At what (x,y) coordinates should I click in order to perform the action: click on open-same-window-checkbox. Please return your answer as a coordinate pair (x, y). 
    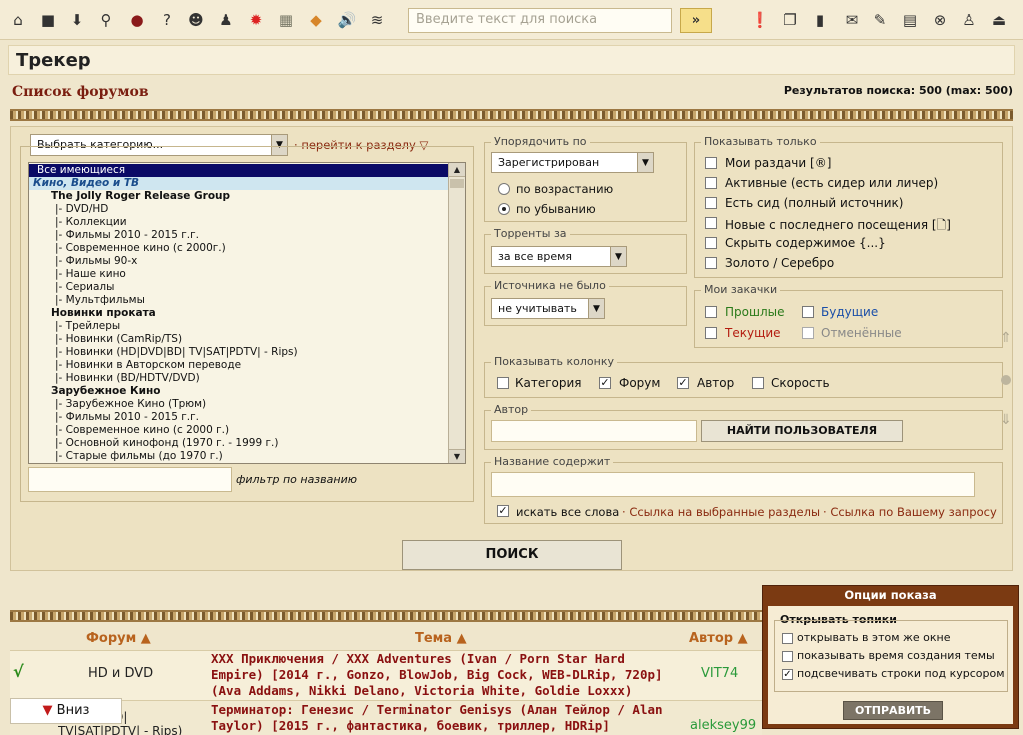
    Looking at the image, I should click on (787, 638).